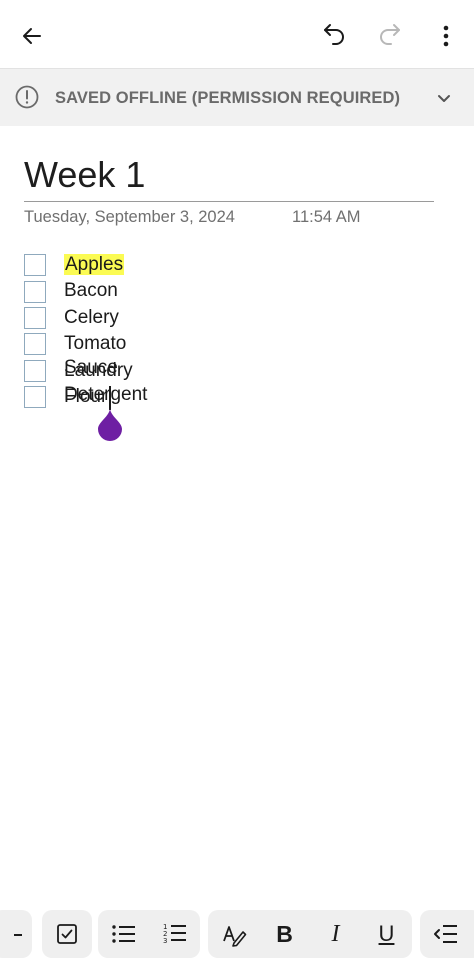 The image size is (474, 970). I want to click on underline-icon: U, so click(386, 933).